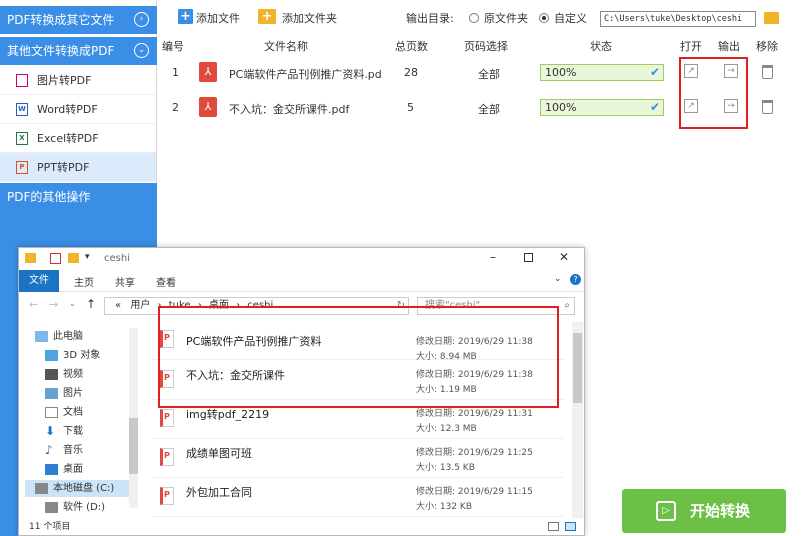  Describe the element at coordinates (486, 46) in the screenshot. I see `col-header: 页码选择` at that location.